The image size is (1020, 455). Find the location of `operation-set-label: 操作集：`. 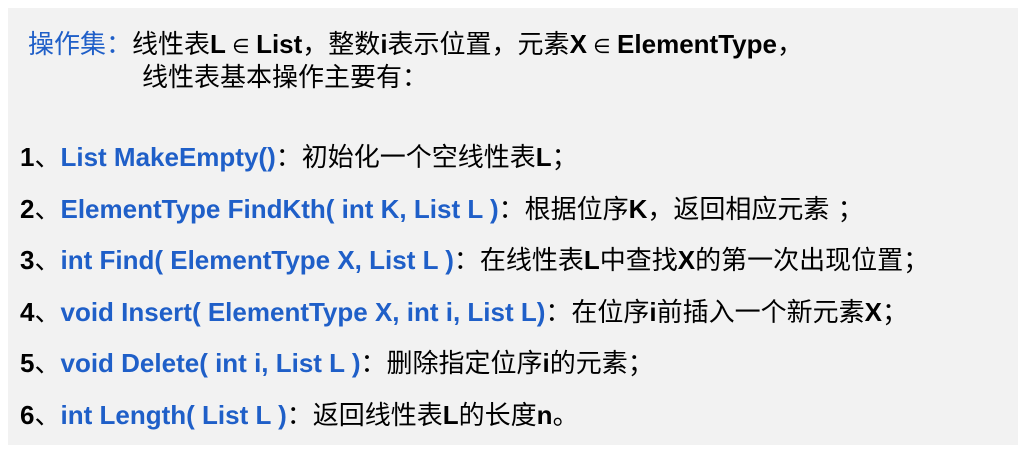

operation-set-label: 操作集： is located at coordinates (80, 45).